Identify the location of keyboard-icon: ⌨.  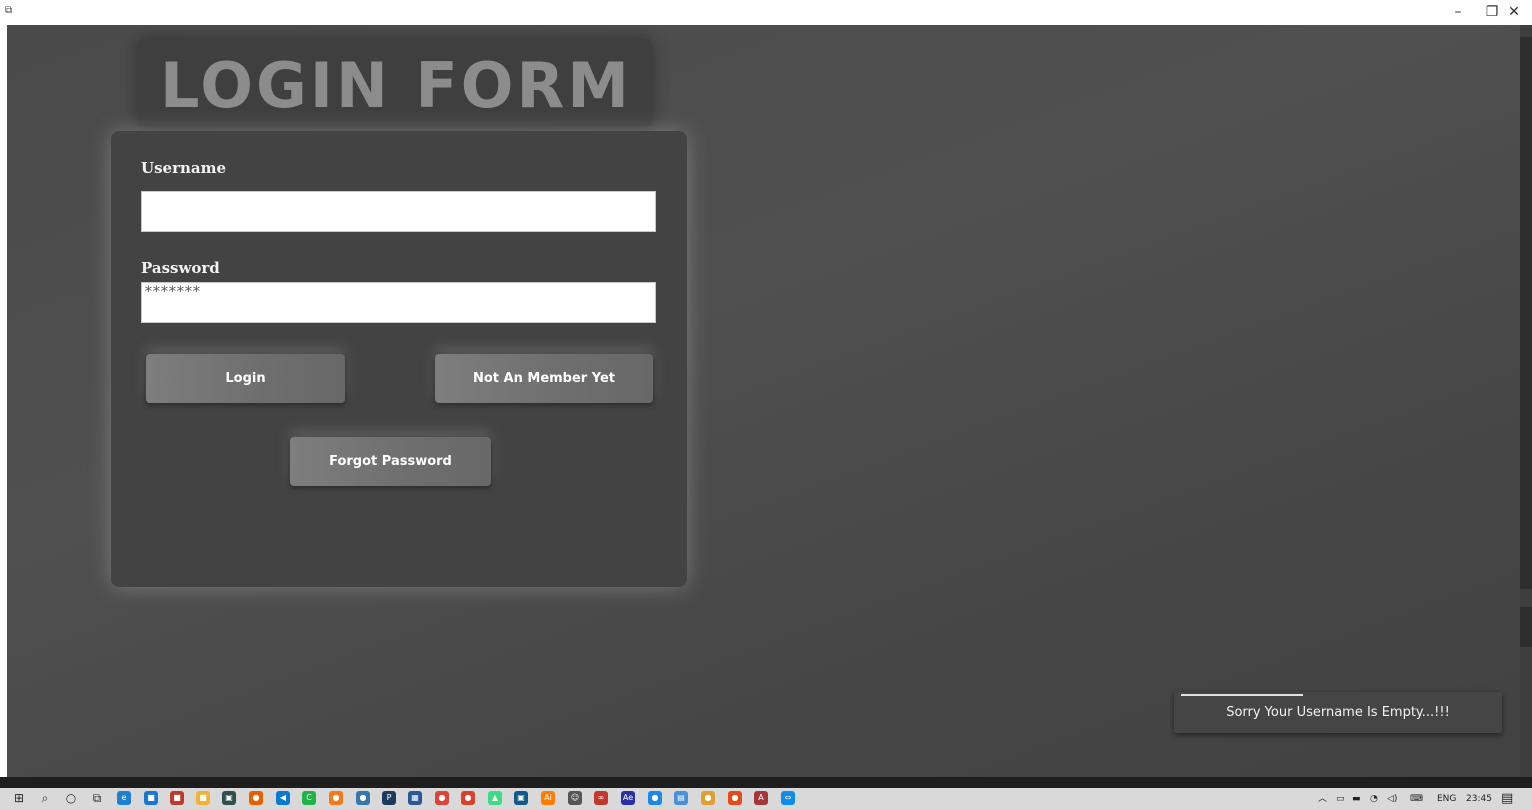
(1416, 799).